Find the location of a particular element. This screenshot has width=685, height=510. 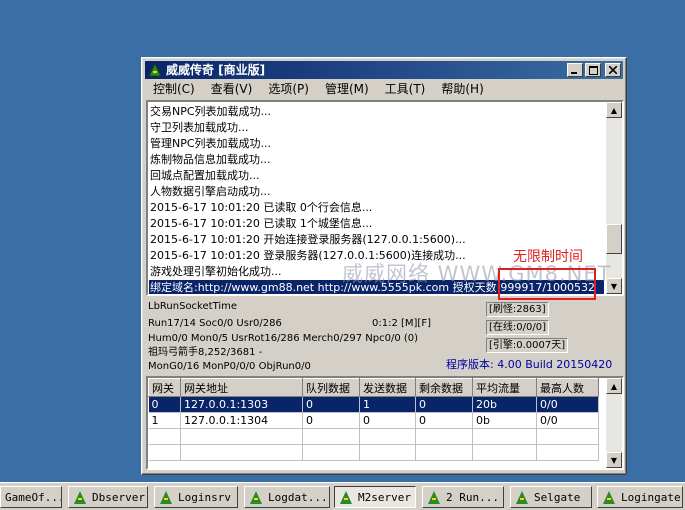

scroll-thumb is located at coordinates (614, 239).